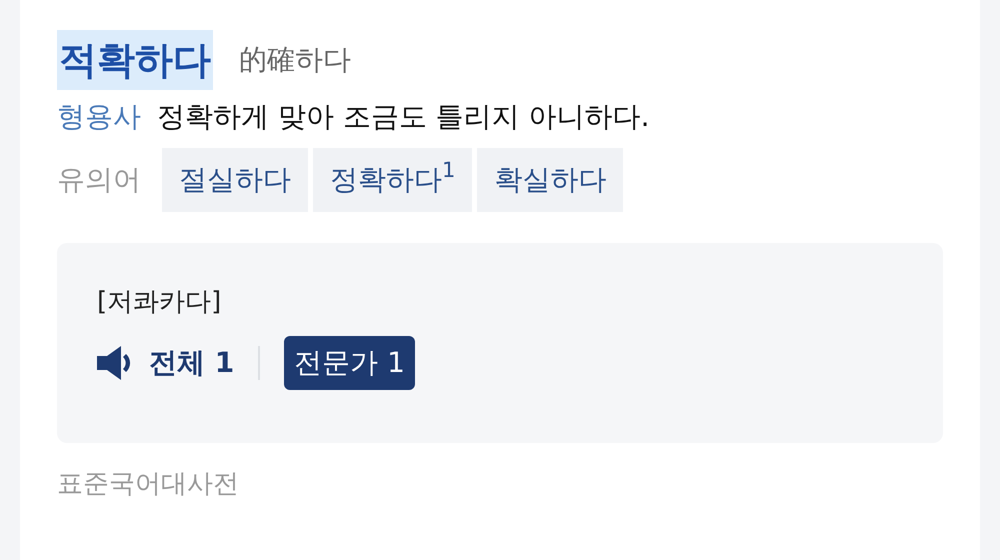 The height and width of the screenshot is (560, 1000). I want to click on synonym-link: 정확하다$^{1}$, so click(392, 180).